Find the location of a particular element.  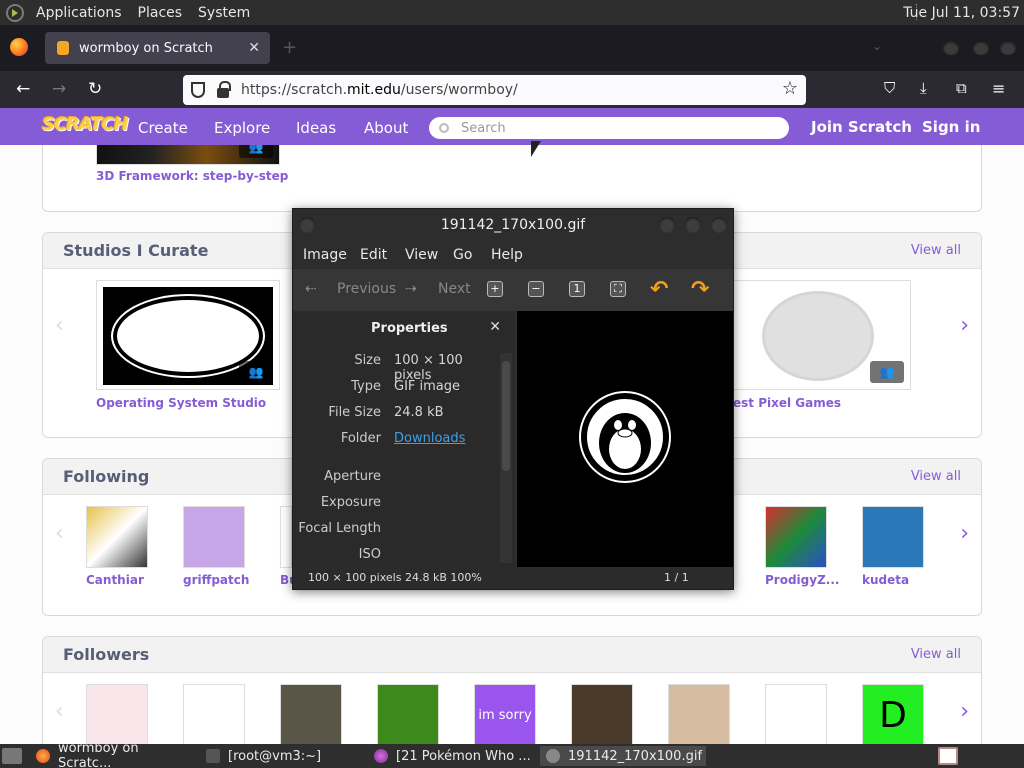

zoom-in-icon: + is located at coordinates (495, 289).